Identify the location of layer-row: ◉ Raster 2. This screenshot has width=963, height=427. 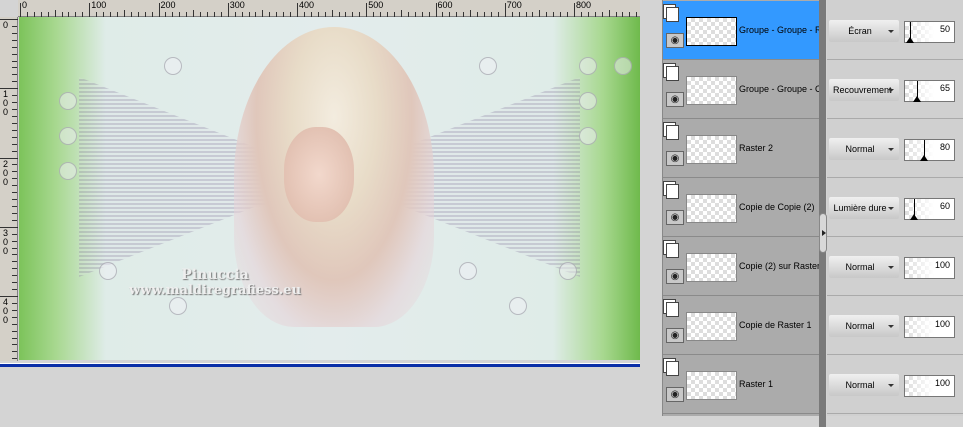
(742, 148).